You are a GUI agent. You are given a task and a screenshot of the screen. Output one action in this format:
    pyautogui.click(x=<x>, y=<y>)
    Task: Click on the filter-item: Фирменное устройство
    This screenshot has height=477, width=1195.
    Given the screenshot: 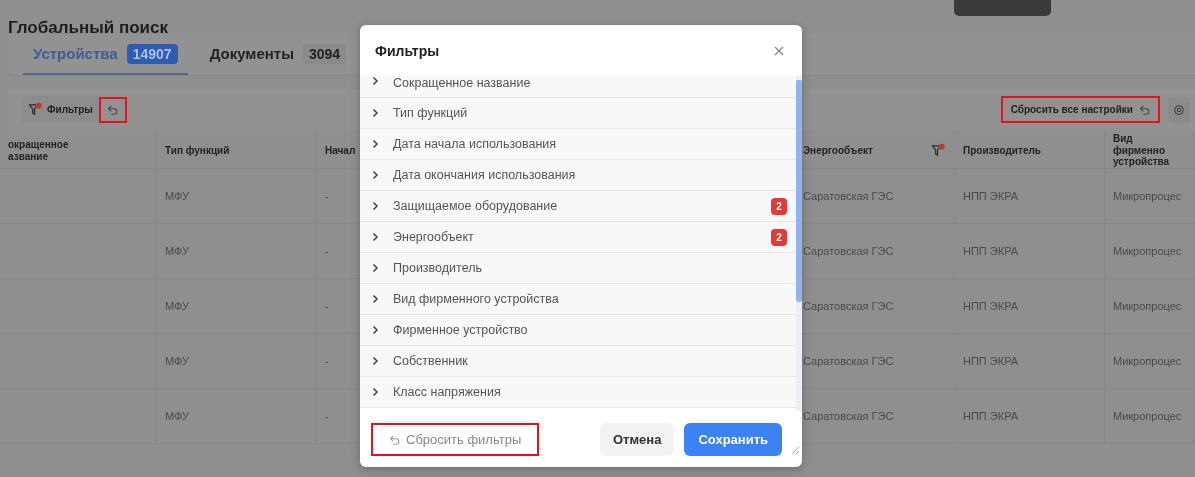 What is the action you would take?
    pyautogui.click(x=578, y=330)
    